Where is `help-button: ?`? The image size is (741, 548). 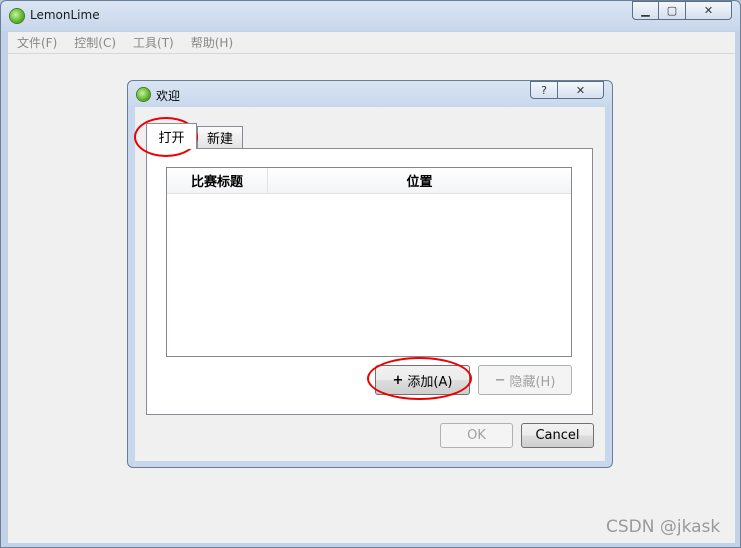
help-button: ? is located at coordinates (544, 90).